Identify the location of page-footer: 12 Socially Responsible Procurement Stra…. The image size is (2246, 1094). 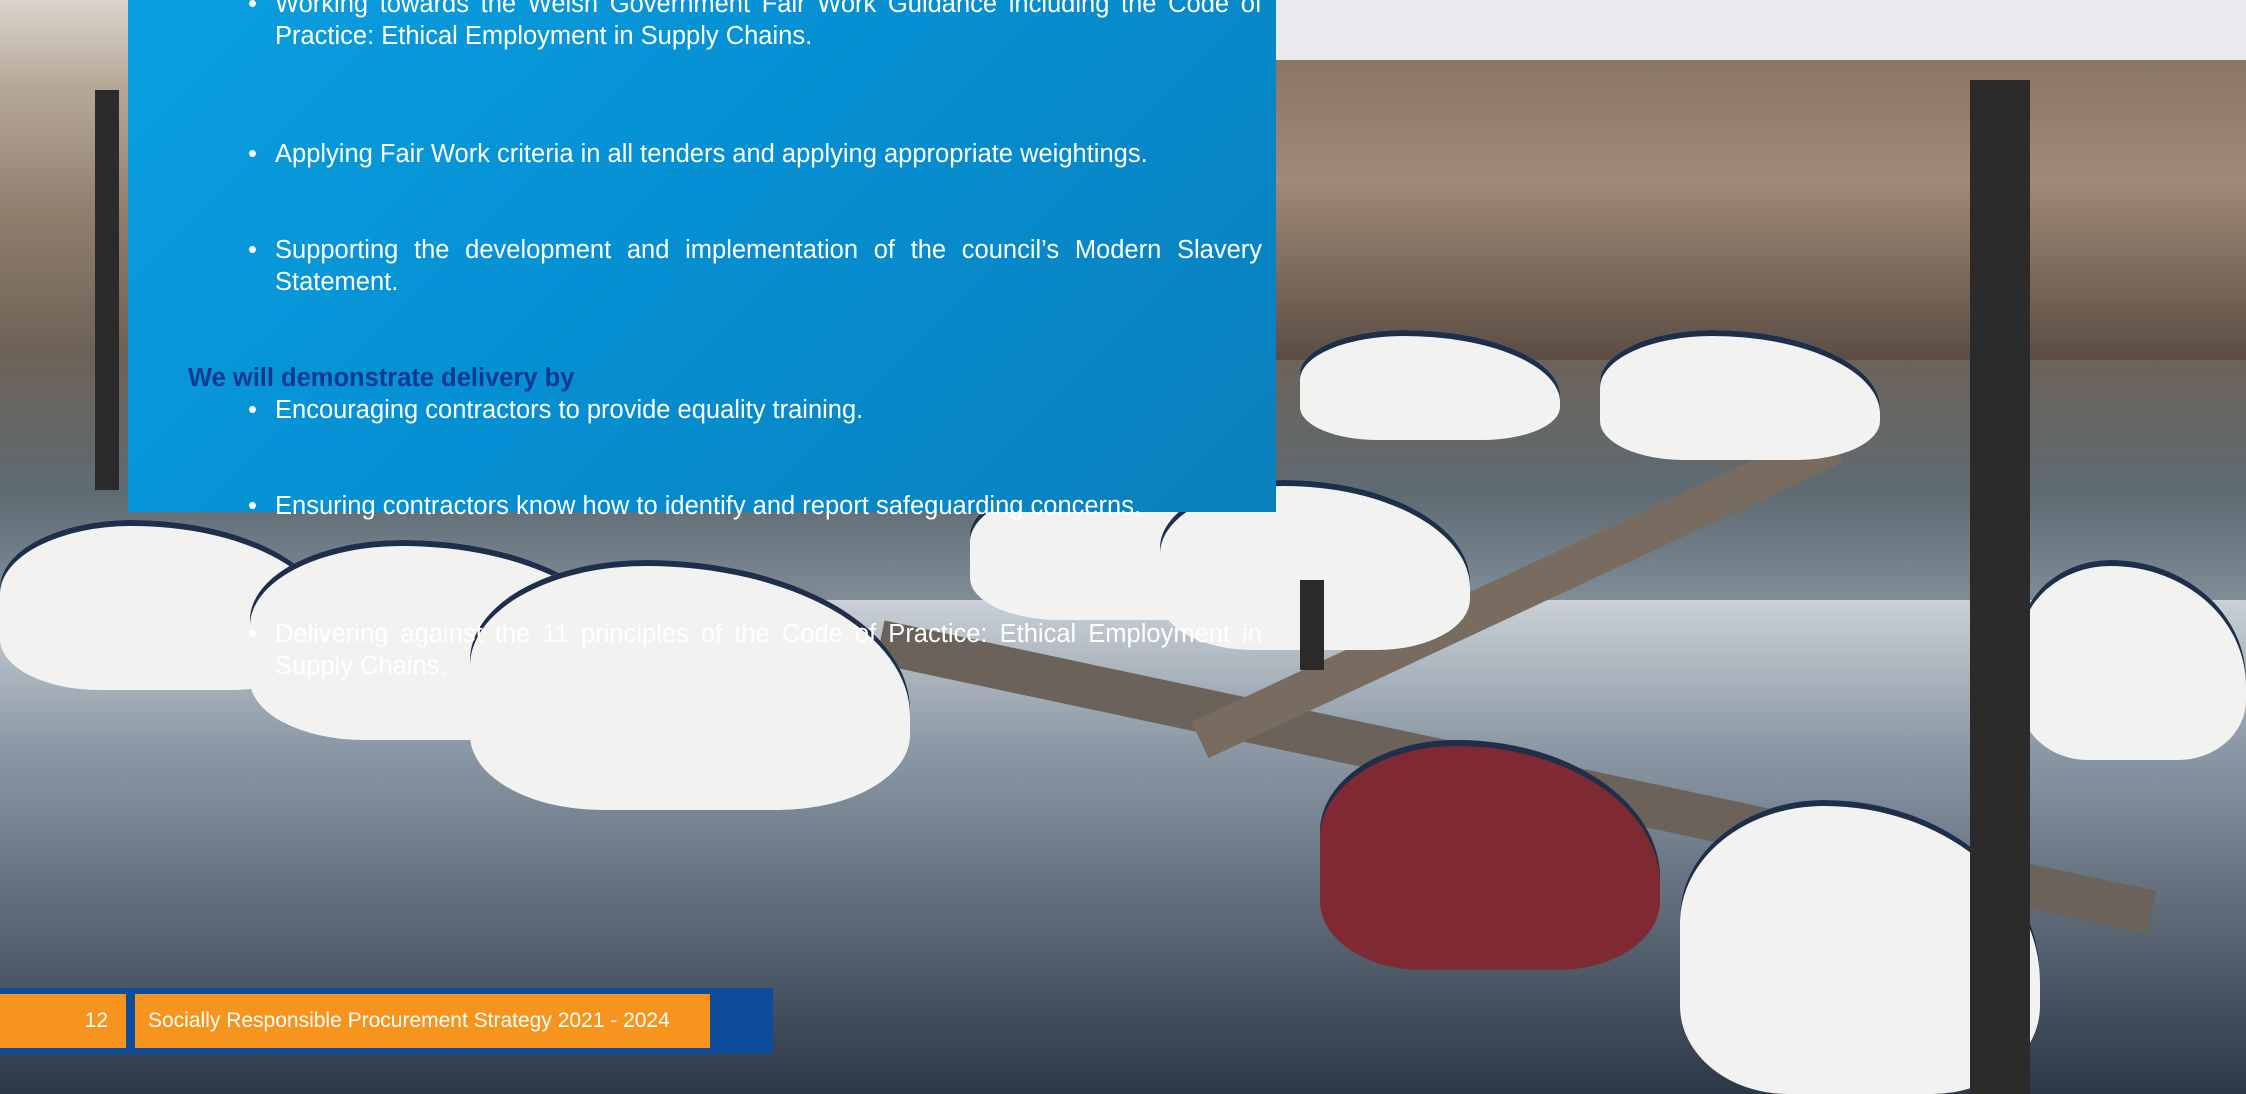
(386, 1021).